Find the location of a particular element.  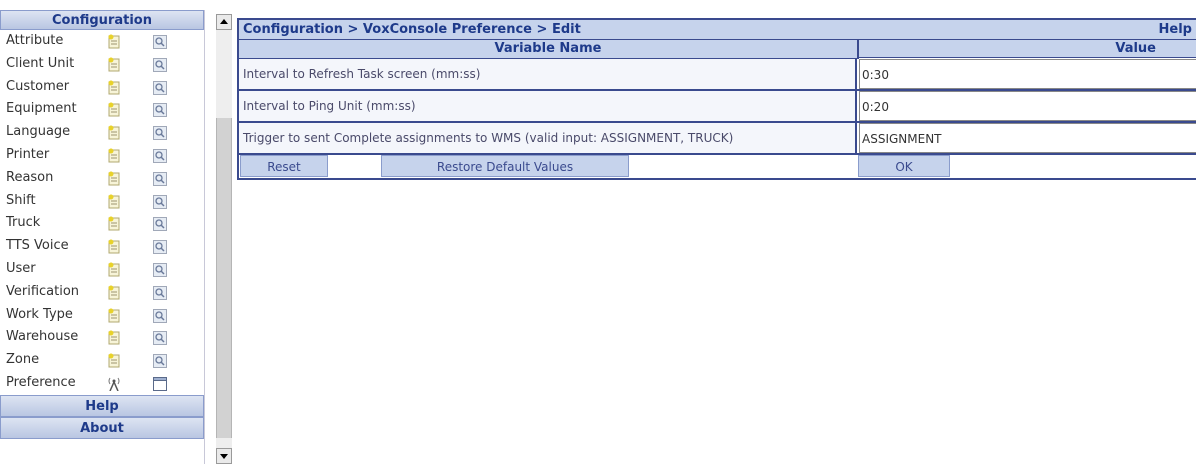

table-row: Interval to Ping Unit (mm:ss) 0:20 is located at coordinates (717, 107).